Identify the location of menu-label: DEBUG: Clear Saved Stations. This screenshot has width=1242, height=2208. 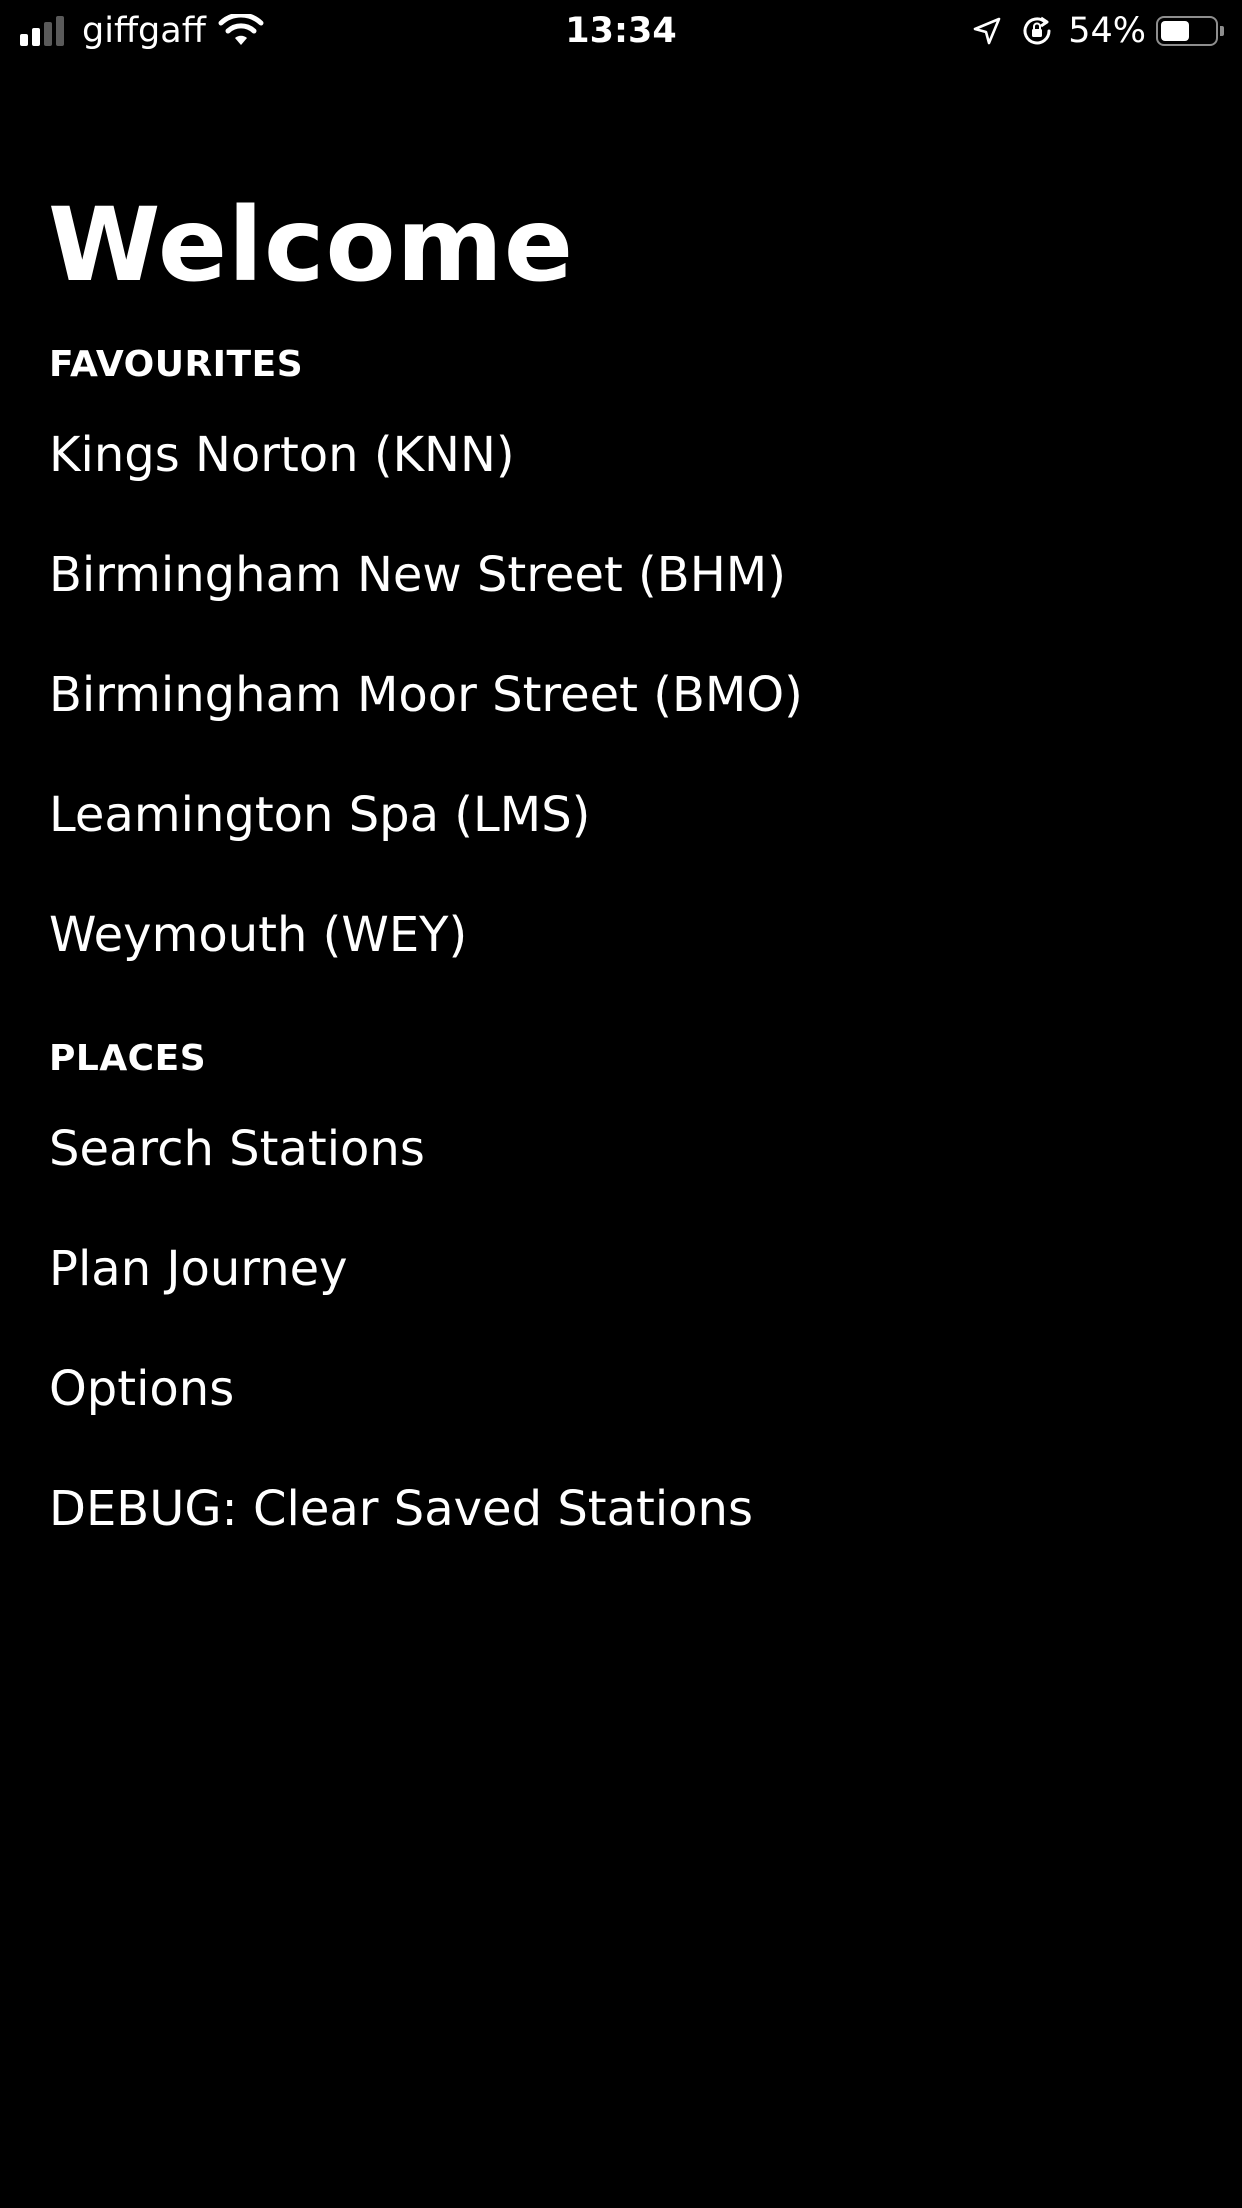
(401, 1509).